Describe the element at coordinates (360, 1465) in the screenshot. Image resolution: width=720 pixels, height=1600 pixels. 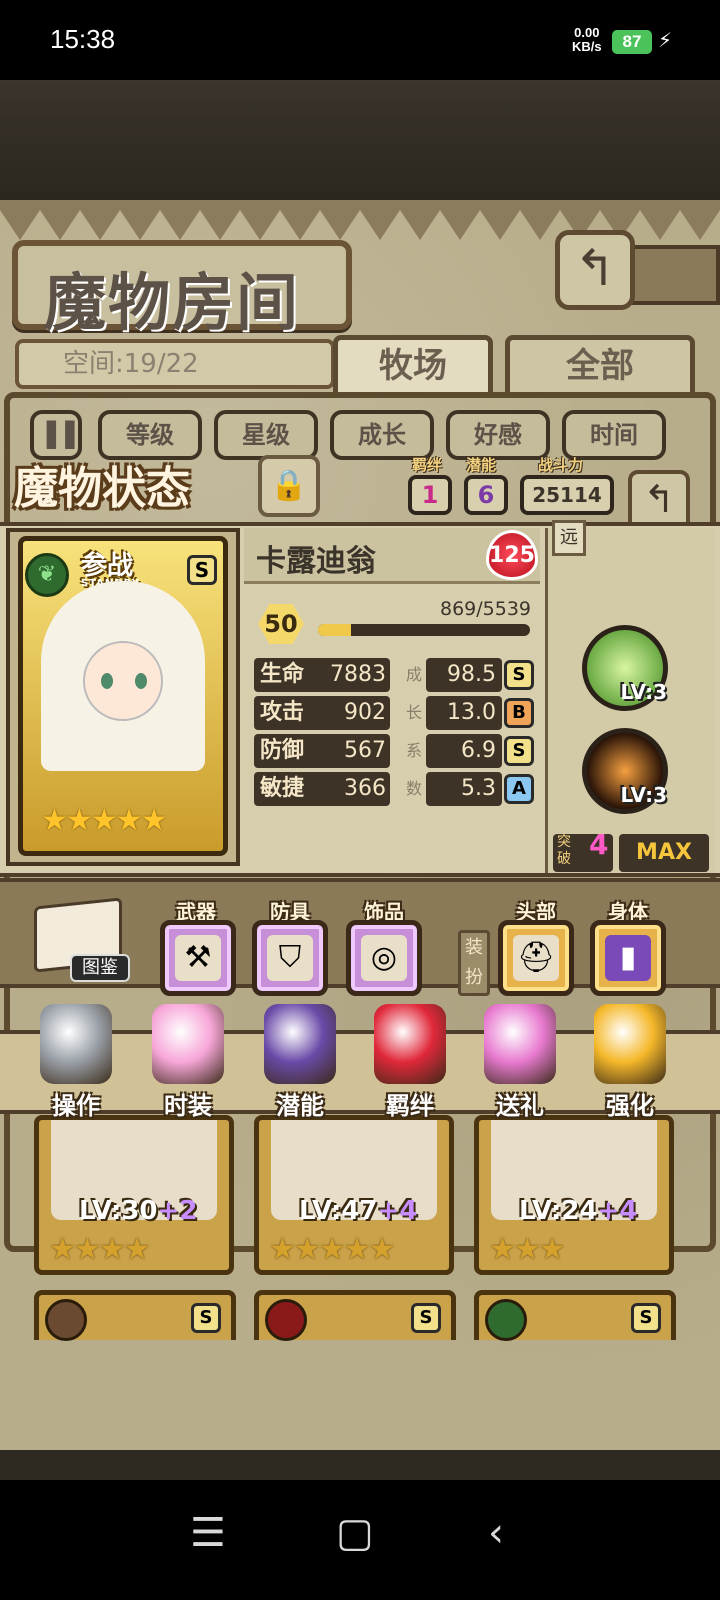
I see `map-background-bottom` at that location.